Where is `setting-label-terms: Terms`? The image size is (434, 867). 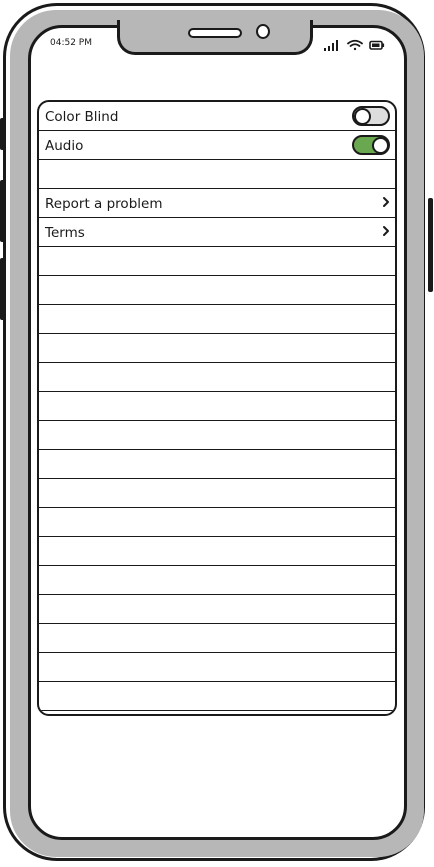
setting-label-terms: Terms is located at coordinates (65, 233).